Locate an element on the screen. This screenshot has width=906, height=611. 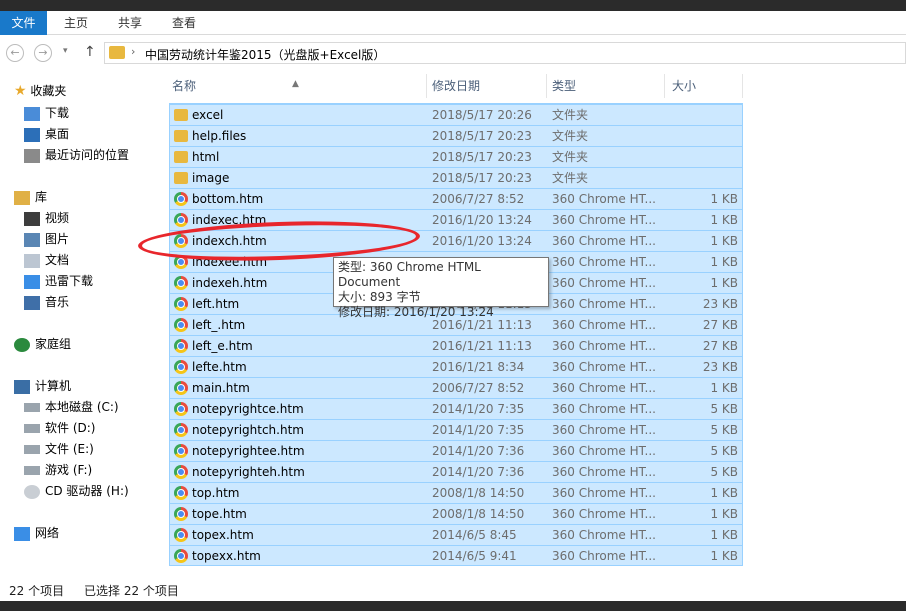
file-date: 2016/1/21 8:34 is located at coordinates (478, 367).